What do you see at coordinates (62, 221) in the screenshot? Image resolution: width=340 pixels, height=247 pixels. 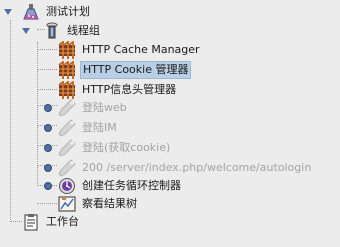 I see `tree-node-label: 工作台` at bounding box center [62, 221].